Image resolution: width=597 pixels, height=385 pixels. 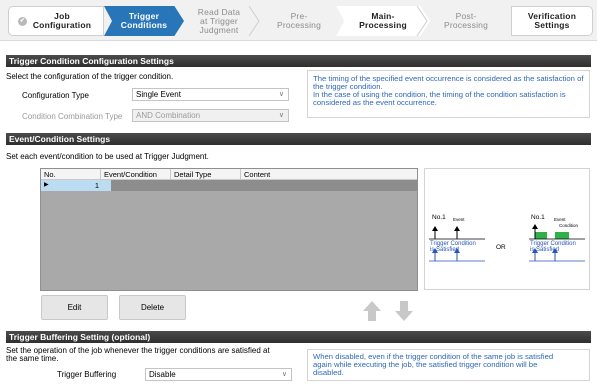 I want to click on step-pre-processing: Pre- Processing, so click(x=299, y=21).